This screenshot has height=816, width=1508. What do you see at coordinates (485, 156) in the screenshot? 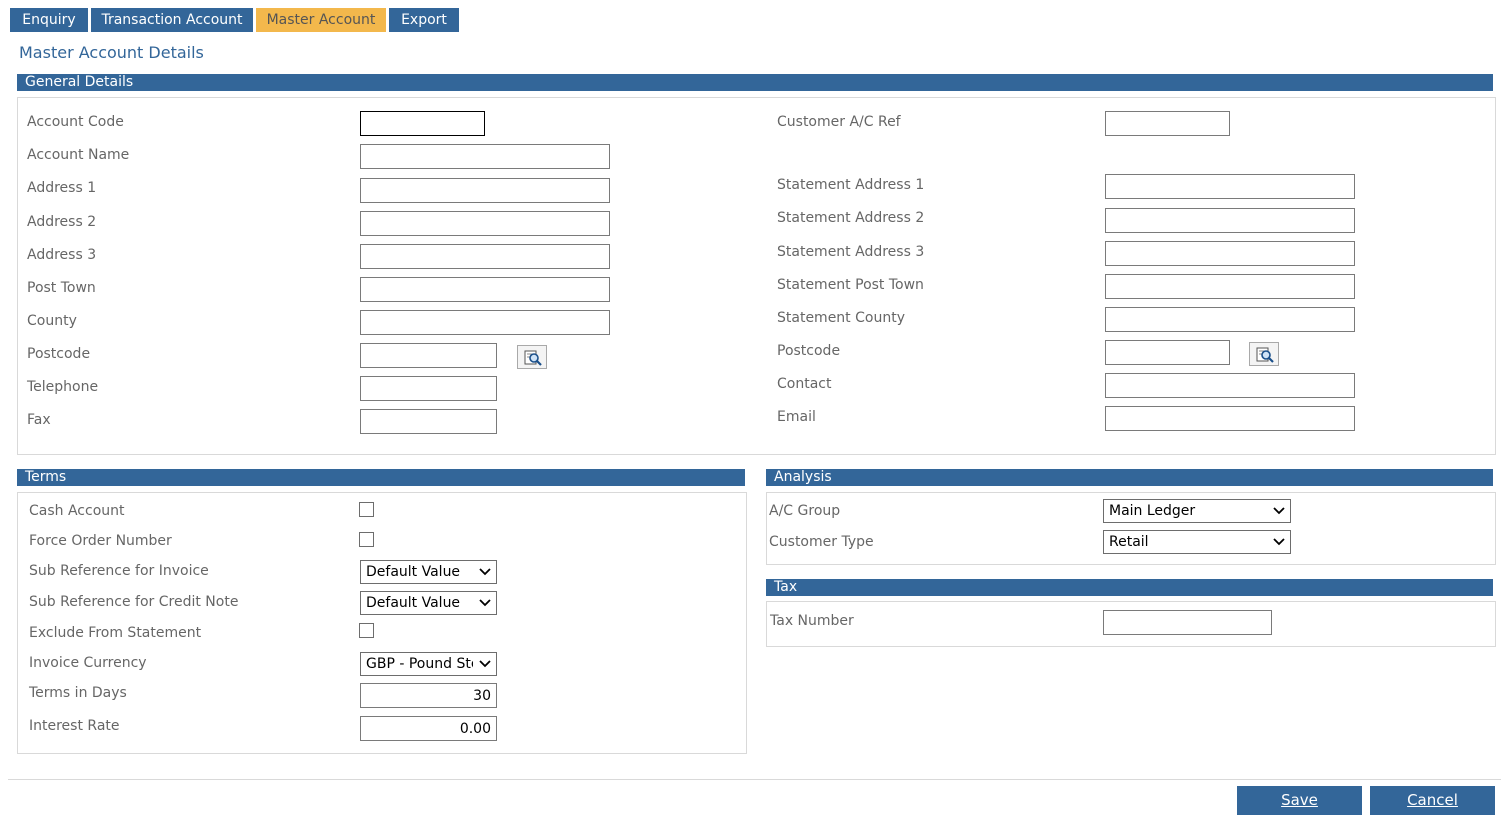
I see `account-name-input` at bounding box center [485, 156].